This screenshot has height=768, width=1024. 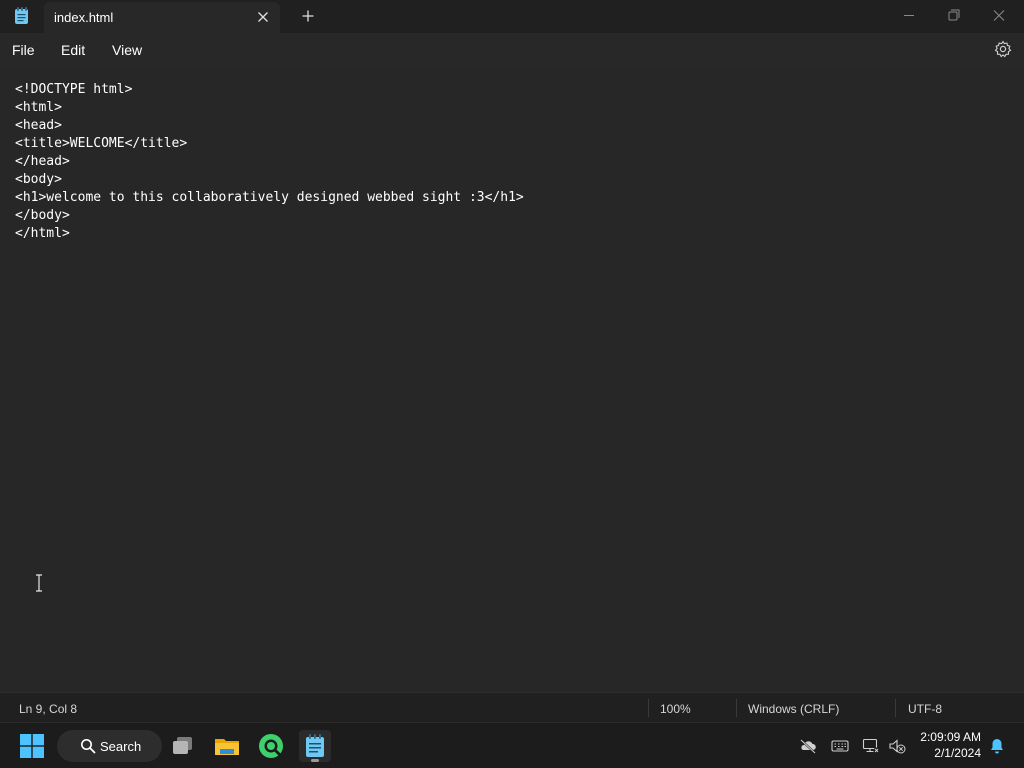 What do you see at coordinates (84, 17) in the screenshot?
I see `tab-title: index.html` at bounding box center [84, 17].